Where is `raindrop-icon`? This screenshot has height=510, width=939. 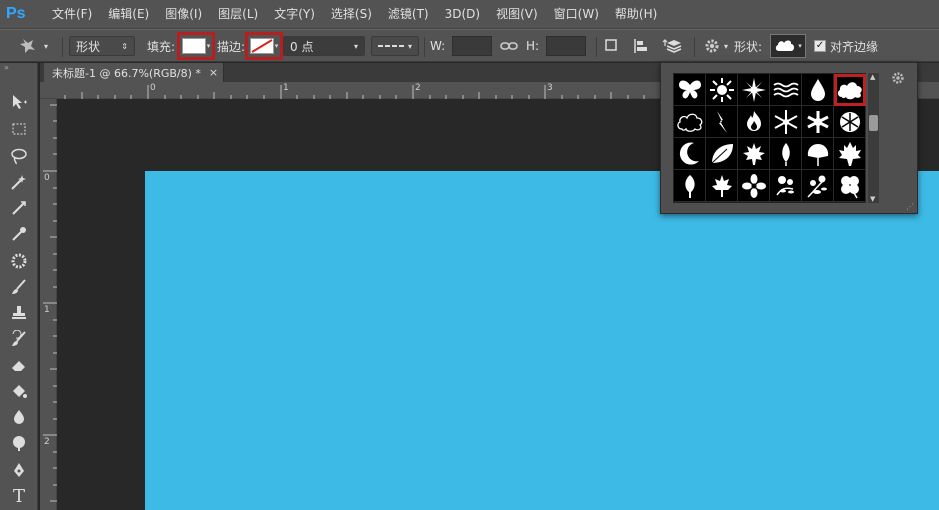 raindrop-icon is located at coordinates (817, 89).